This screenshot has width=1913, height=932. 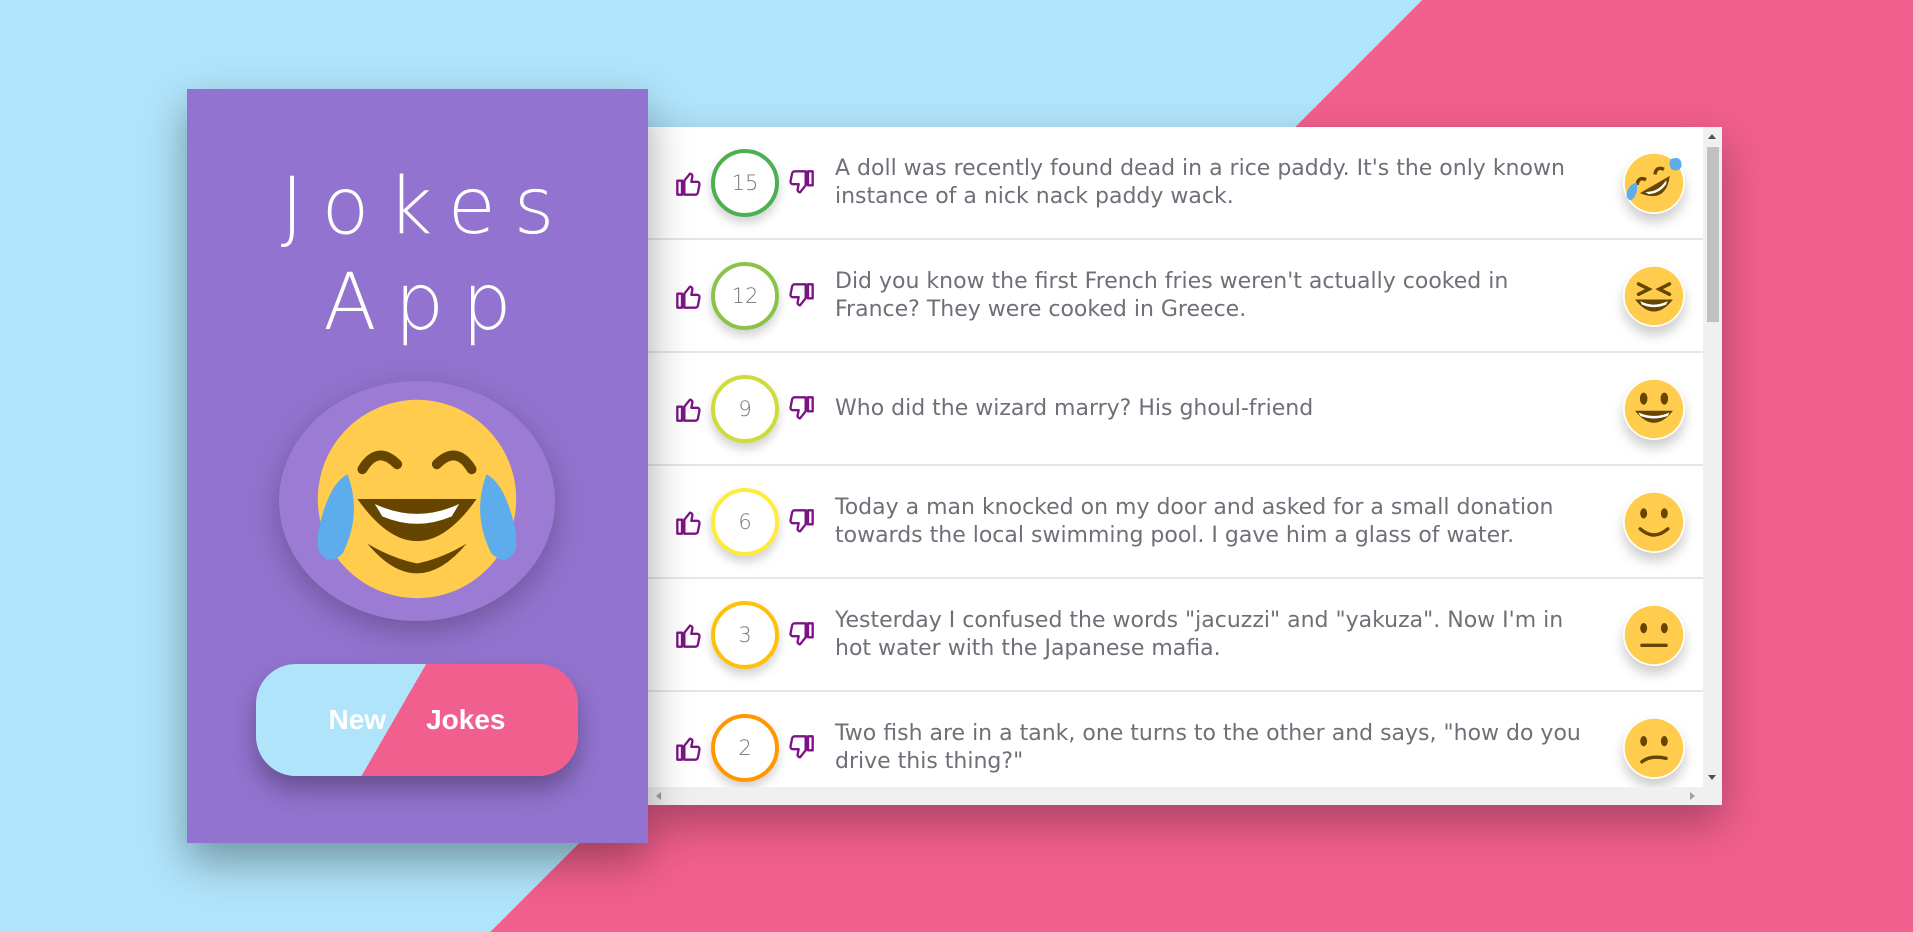 I want to click on neutral-face-icon, so click(x=1654, y=635).